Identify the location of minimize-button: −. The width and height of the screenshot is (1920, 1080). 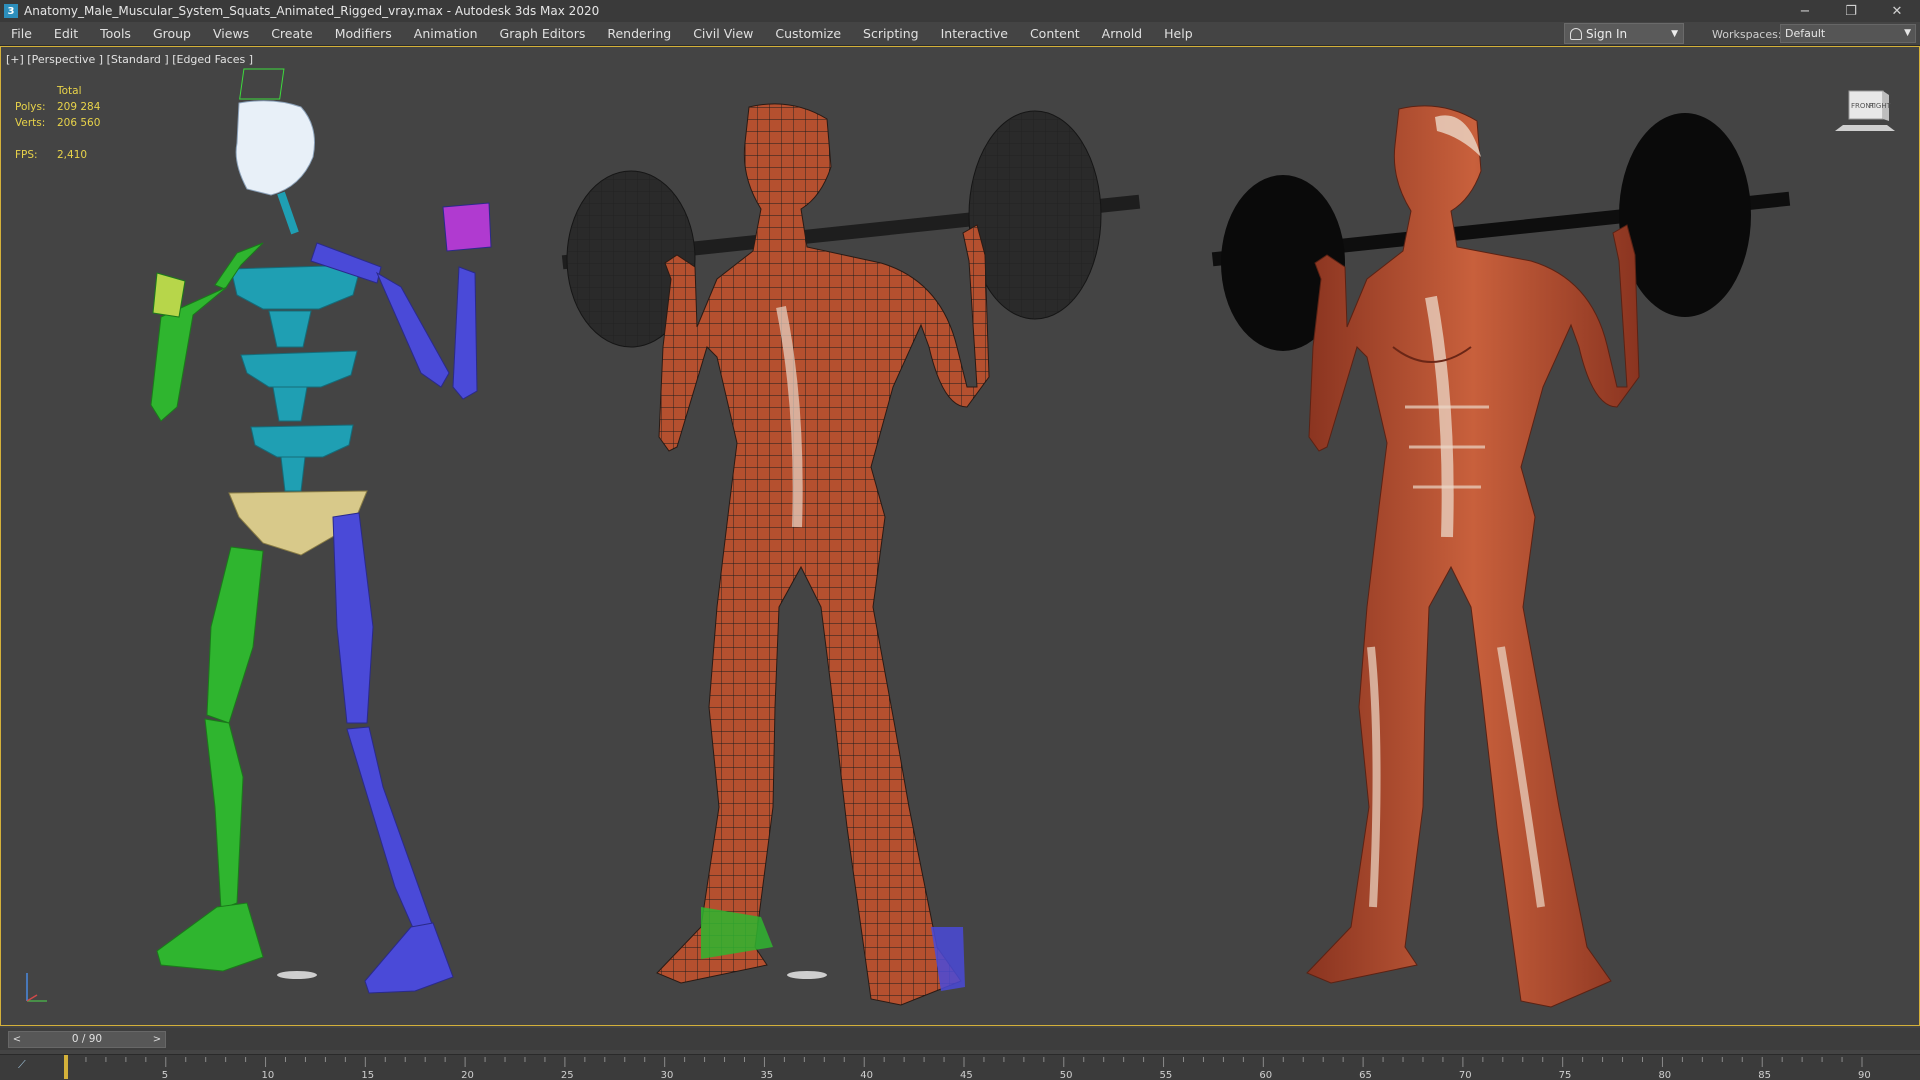
(1805, 11).